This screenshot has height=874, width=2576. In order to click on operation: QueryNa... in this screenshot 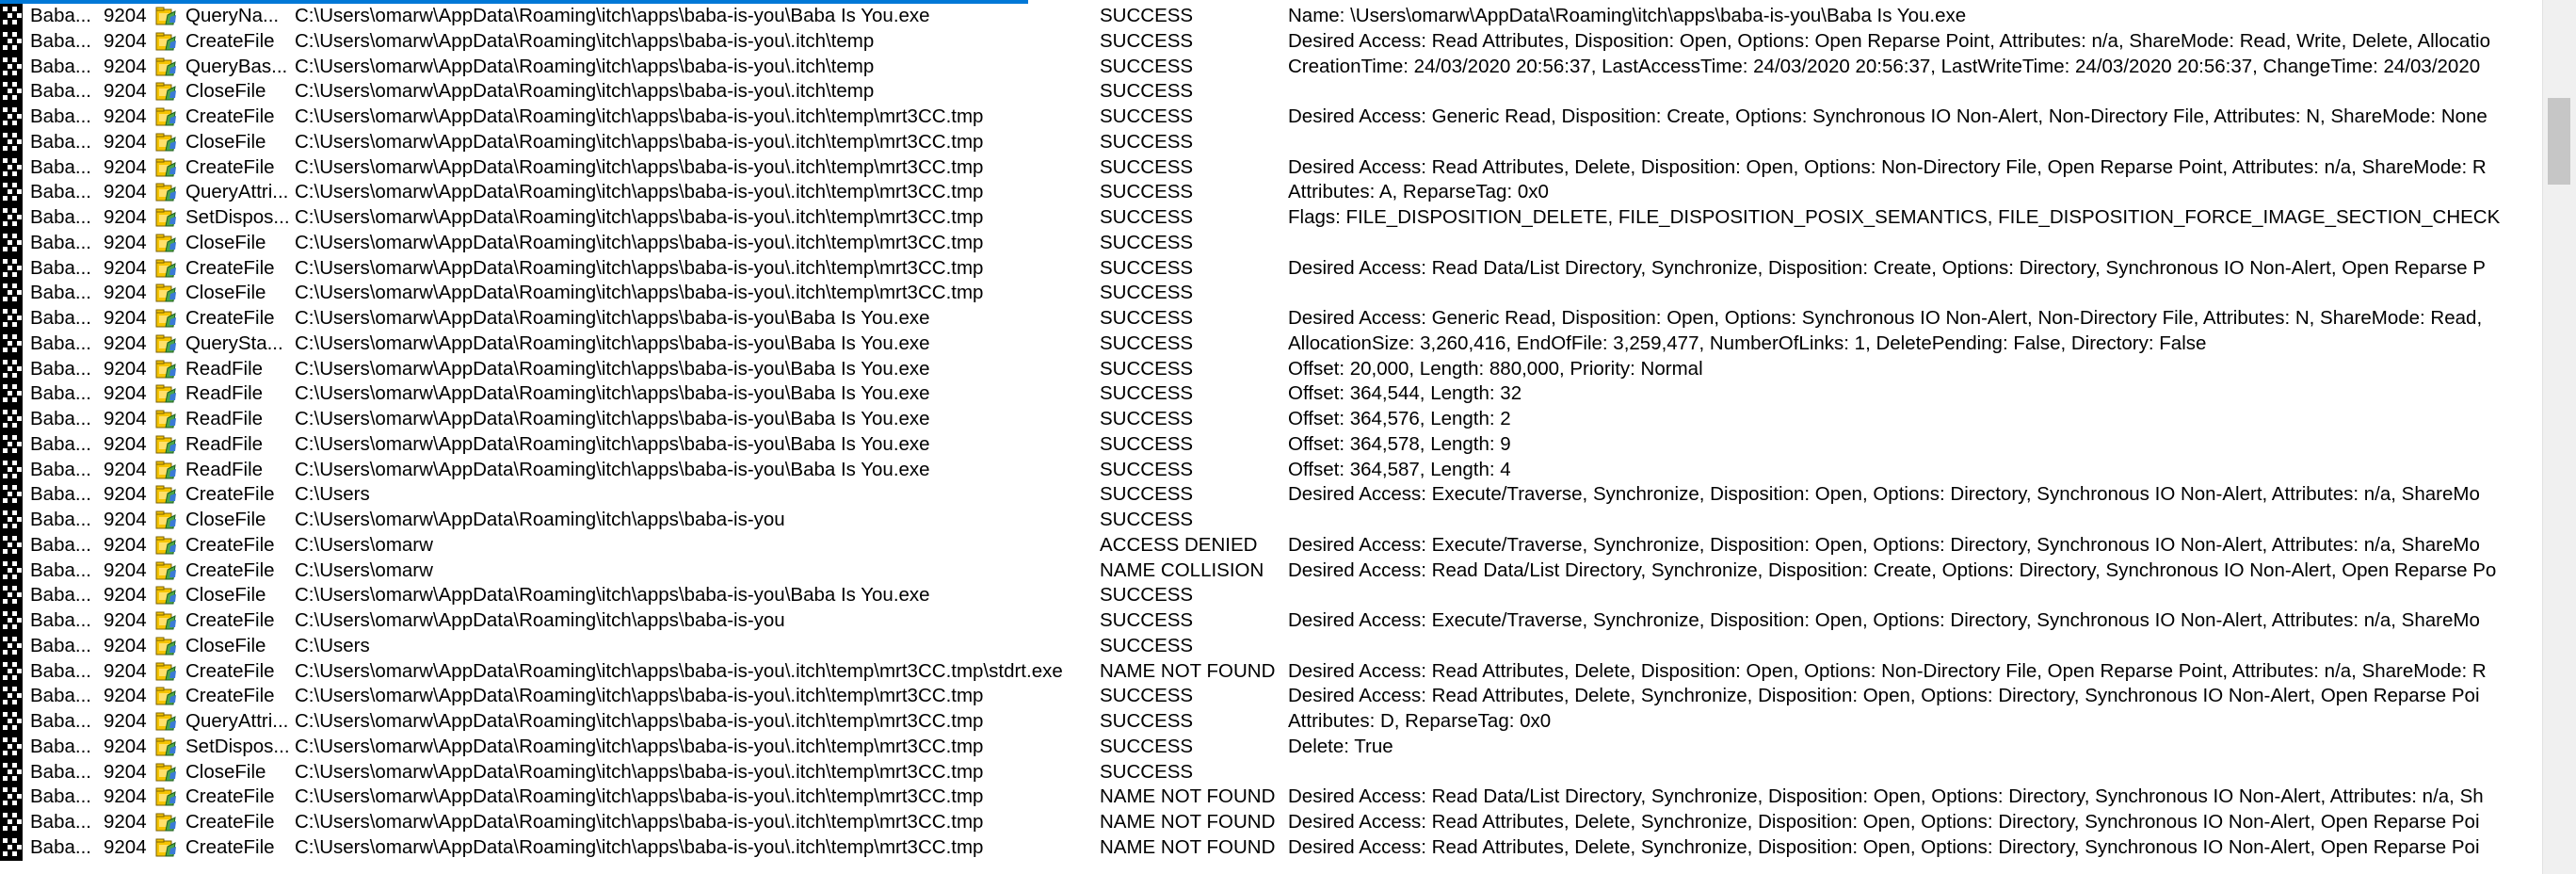, I will do `click(232, 15)`.